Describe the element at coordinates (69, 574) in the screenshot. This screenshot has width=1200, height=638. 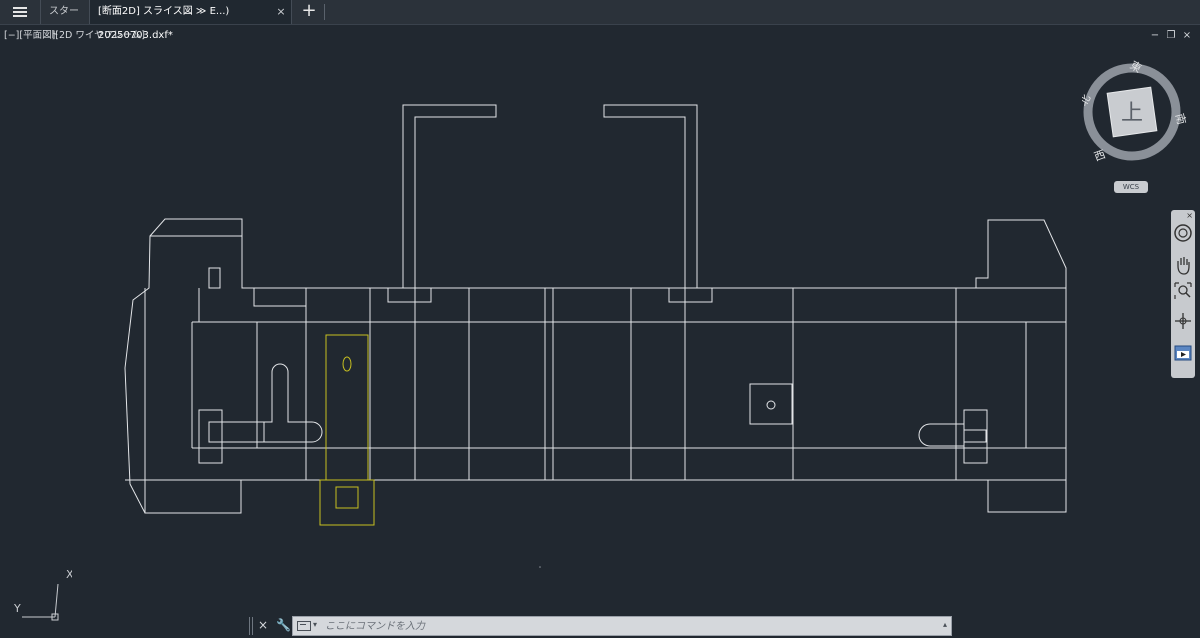
I see `ucs-x-label: X` at that location.